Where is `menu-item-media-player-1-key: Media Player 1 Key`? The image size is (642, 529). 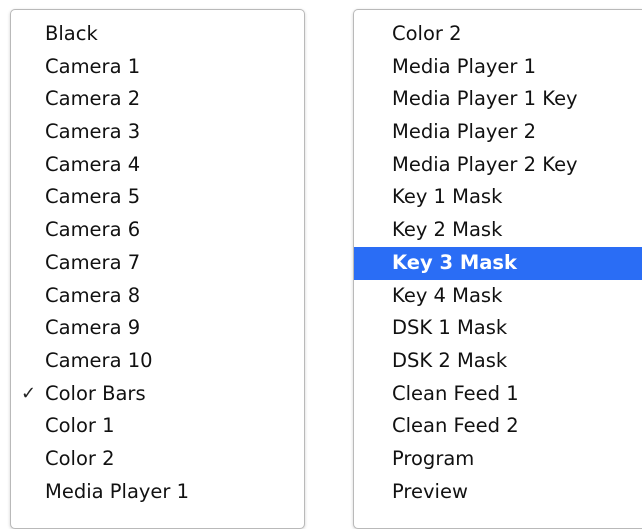 menu-item-media-player-1-key: Media Player 1 Key is located at coordinates (498, 99).